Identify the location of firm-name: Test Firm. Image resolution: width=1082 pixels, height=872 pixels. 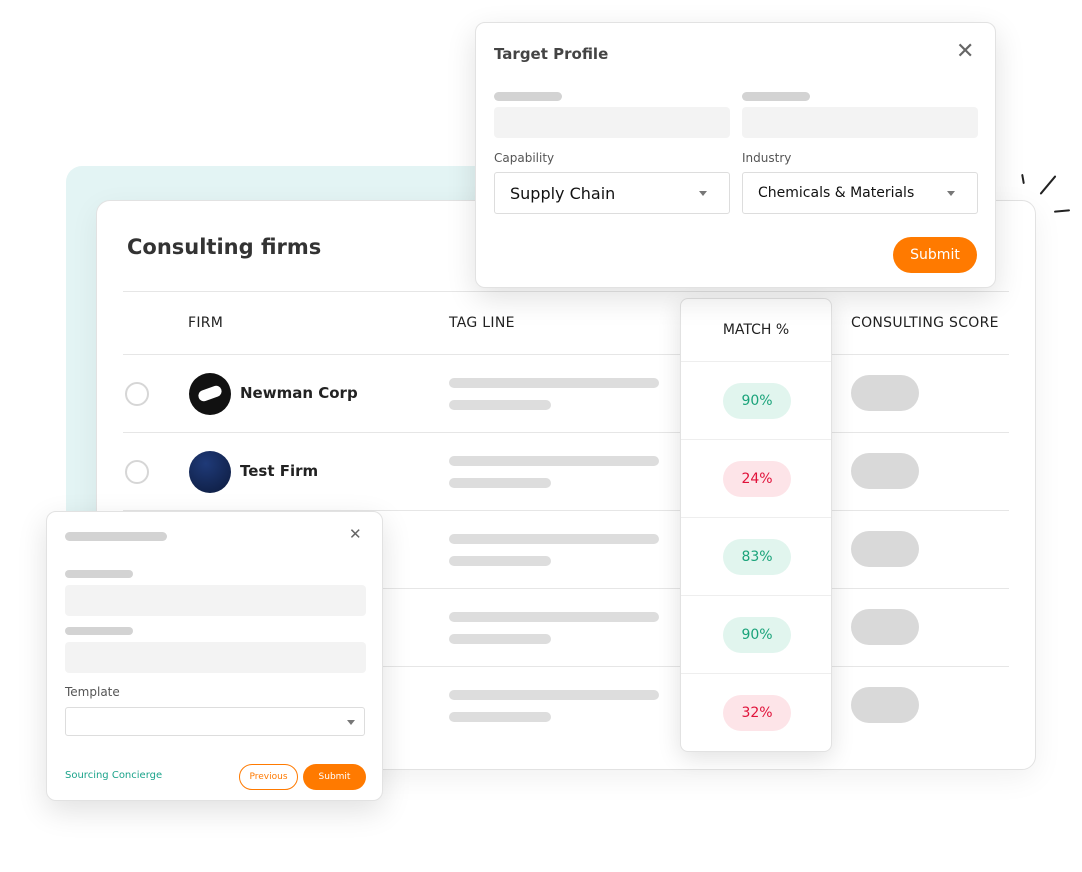
(279, 471).